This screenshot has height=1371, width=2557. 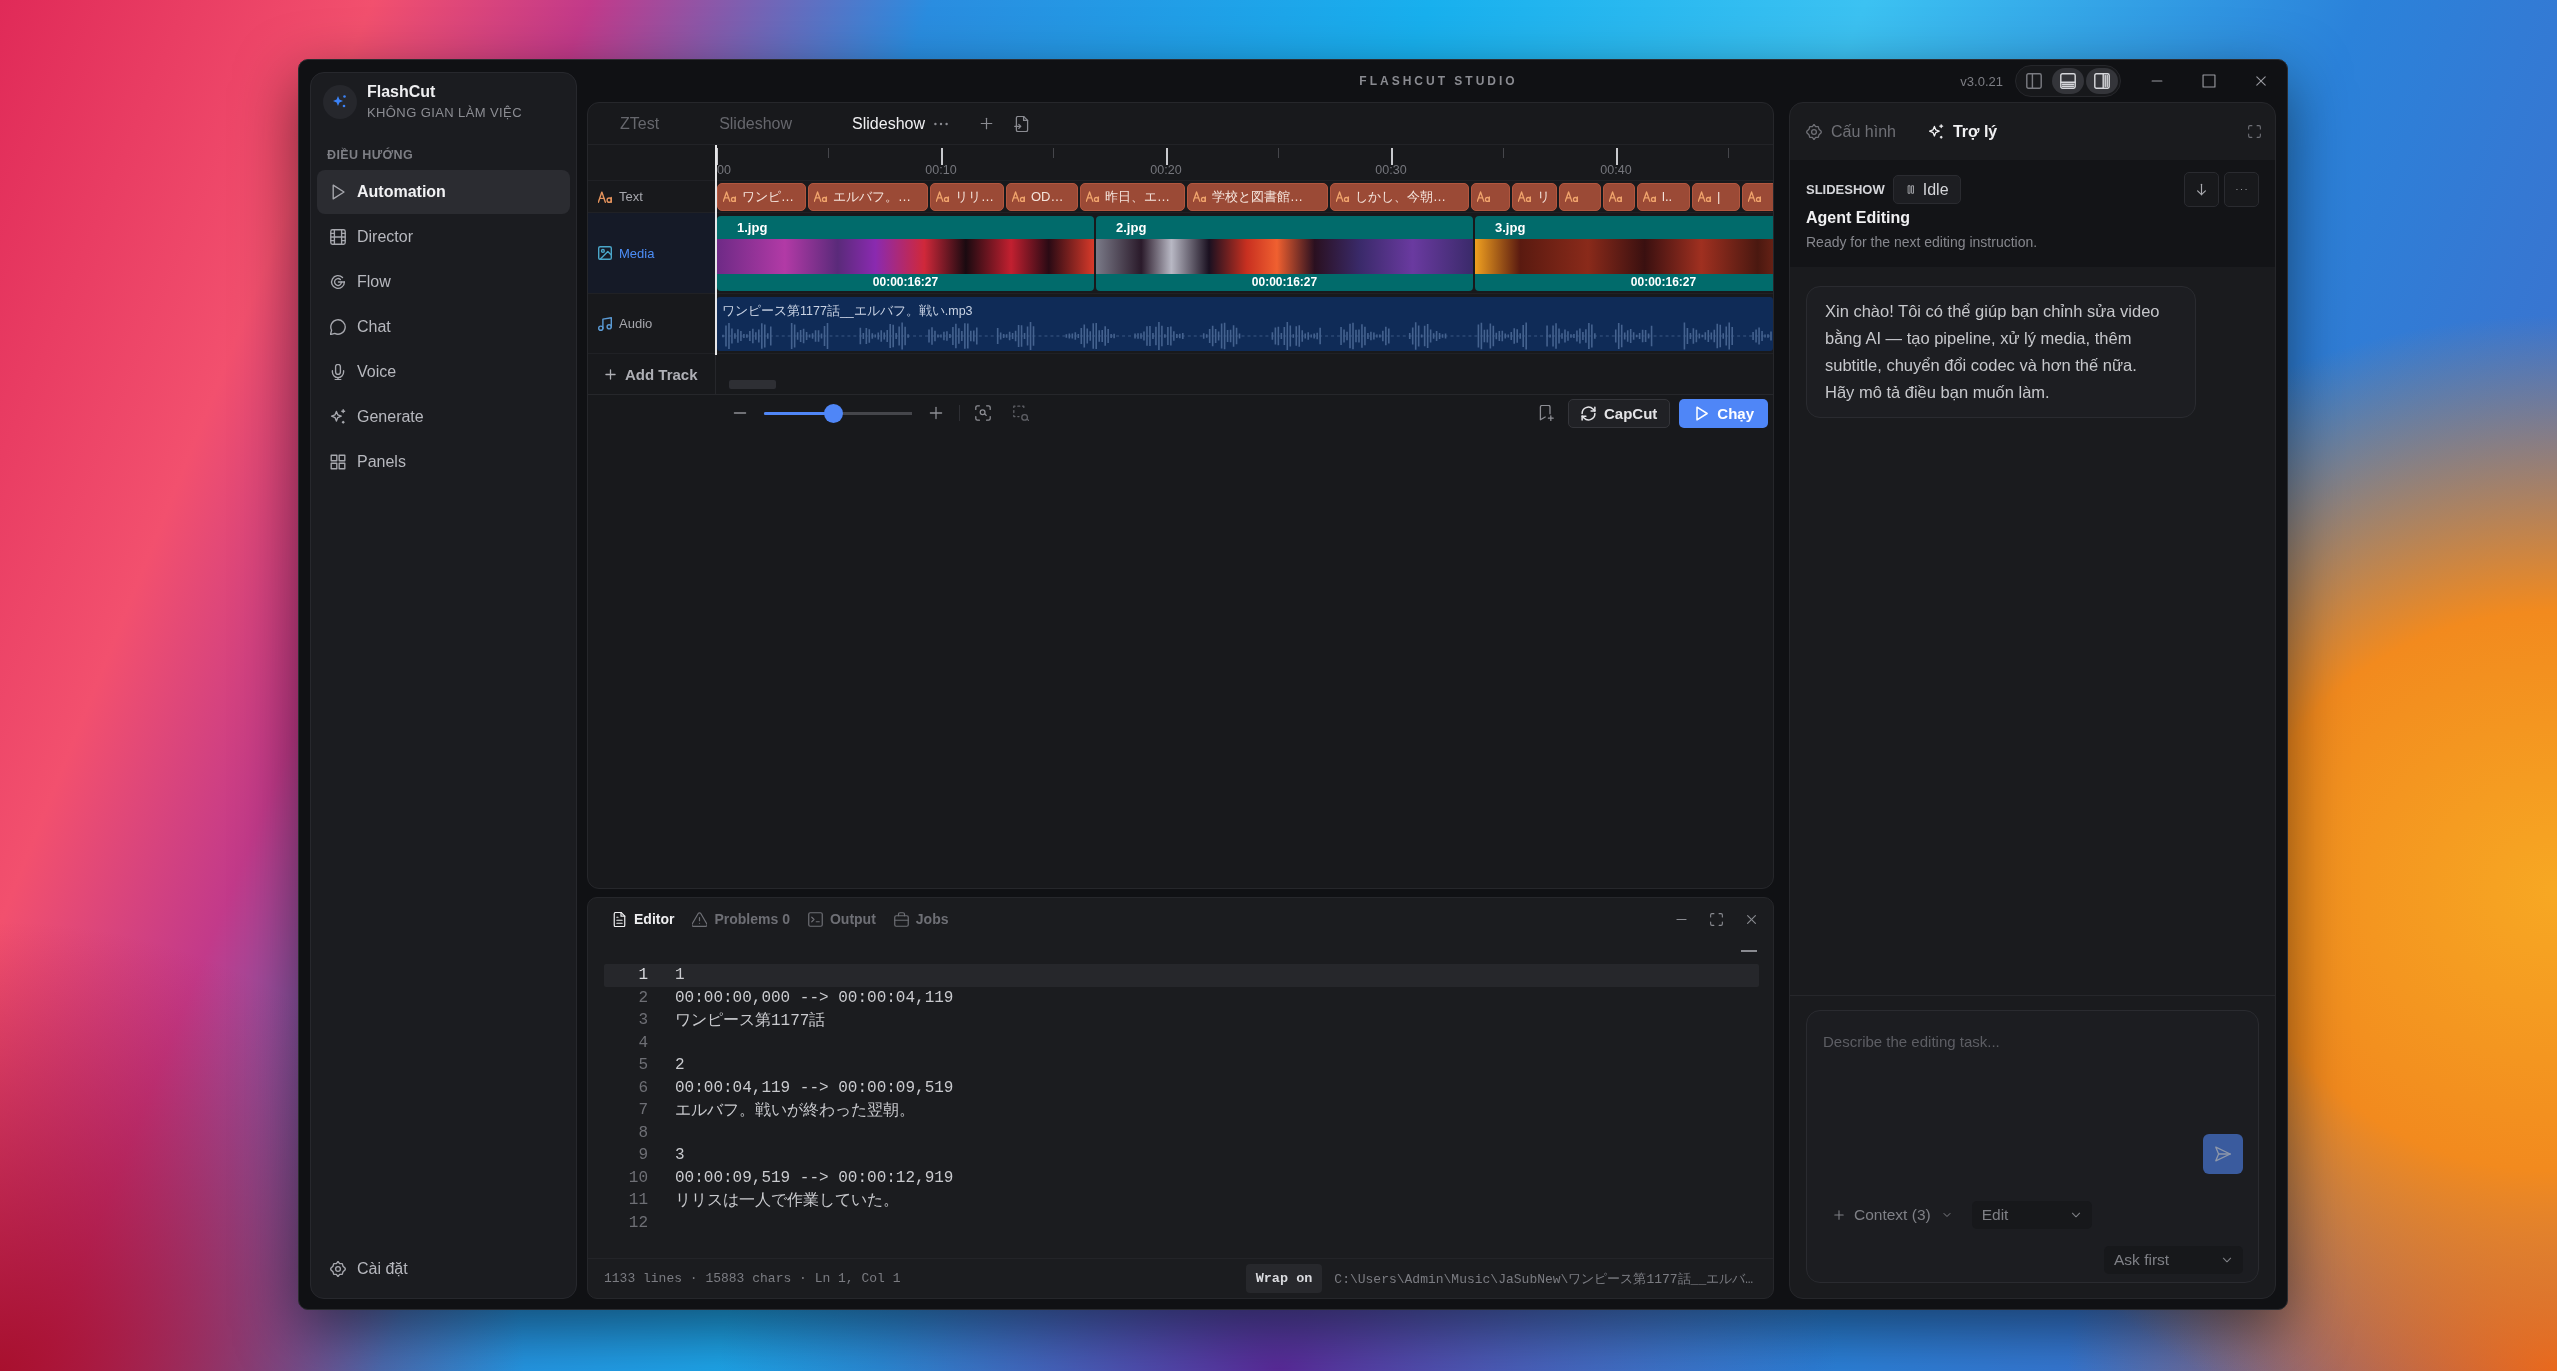 I want to click on clip-label: l.., so click(x=1667, y=196).